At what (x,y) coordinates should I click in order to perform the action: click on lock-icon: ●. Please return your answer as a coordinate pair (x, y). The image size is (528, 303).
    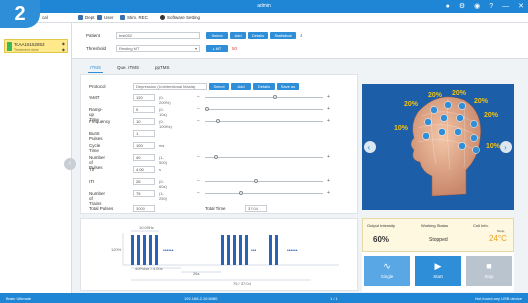
    Looking at the image, I should click on (448, 6).